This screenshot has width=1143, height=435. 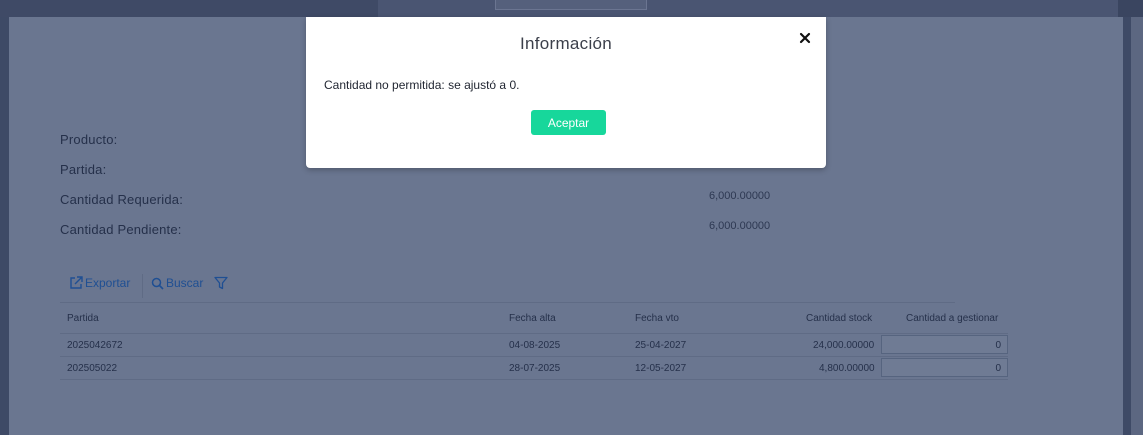 I want to click on top-bar-field, so click(x=571, y=5).